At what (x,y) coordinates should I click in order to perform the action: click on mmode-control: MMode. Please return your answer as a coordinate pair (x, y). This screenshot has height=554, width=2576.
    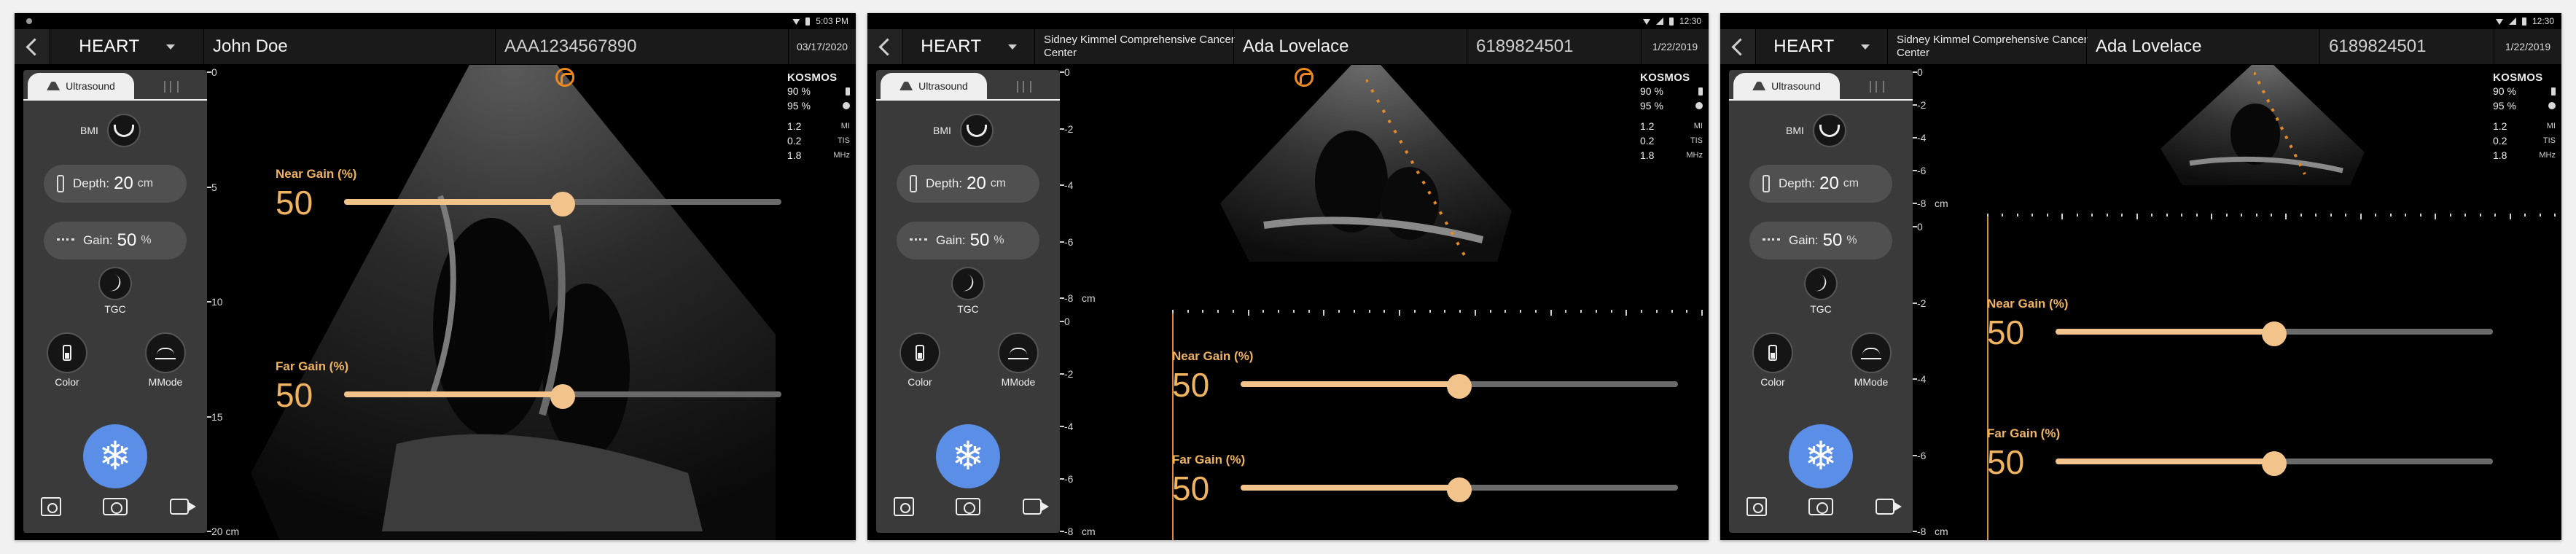
    Looking at the image, I should click on (165, 360).